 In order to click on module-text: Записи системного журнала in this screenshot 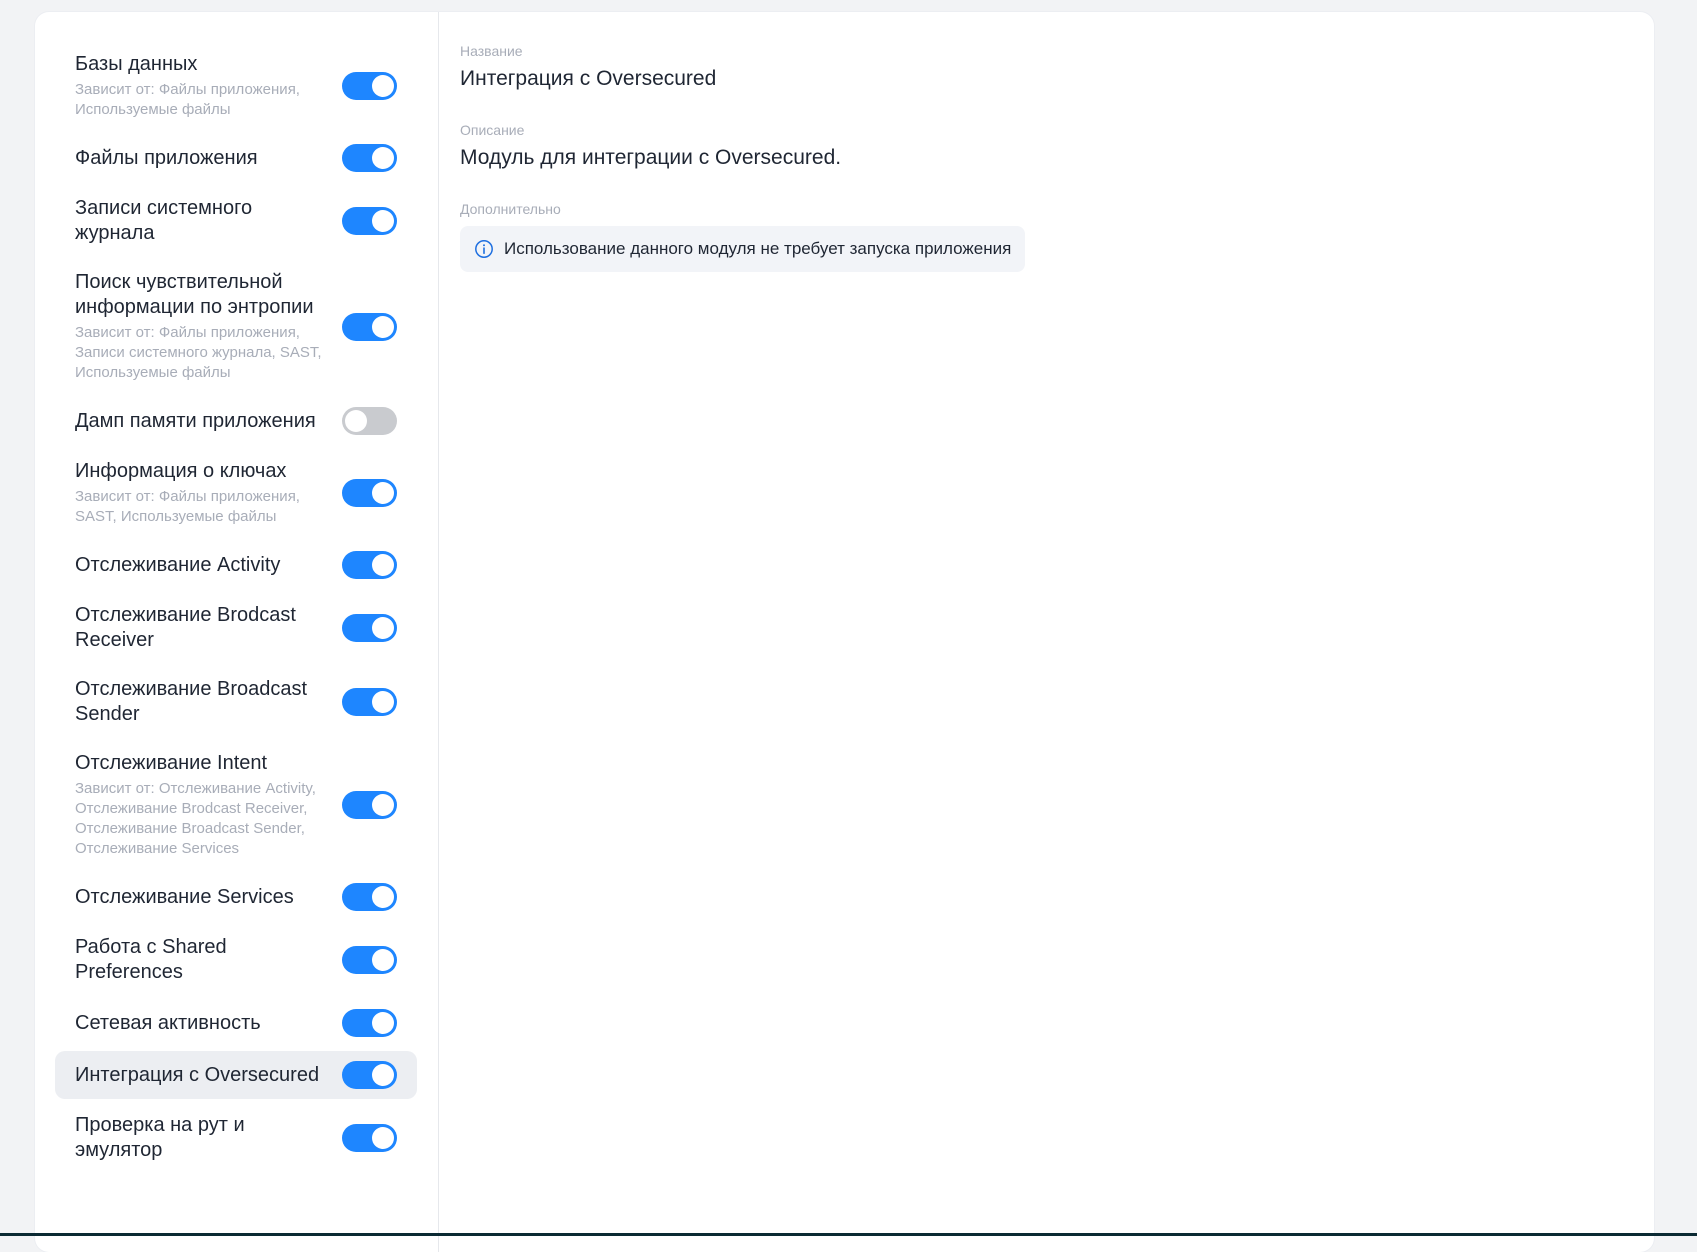, I will do `click(205, 221)`.